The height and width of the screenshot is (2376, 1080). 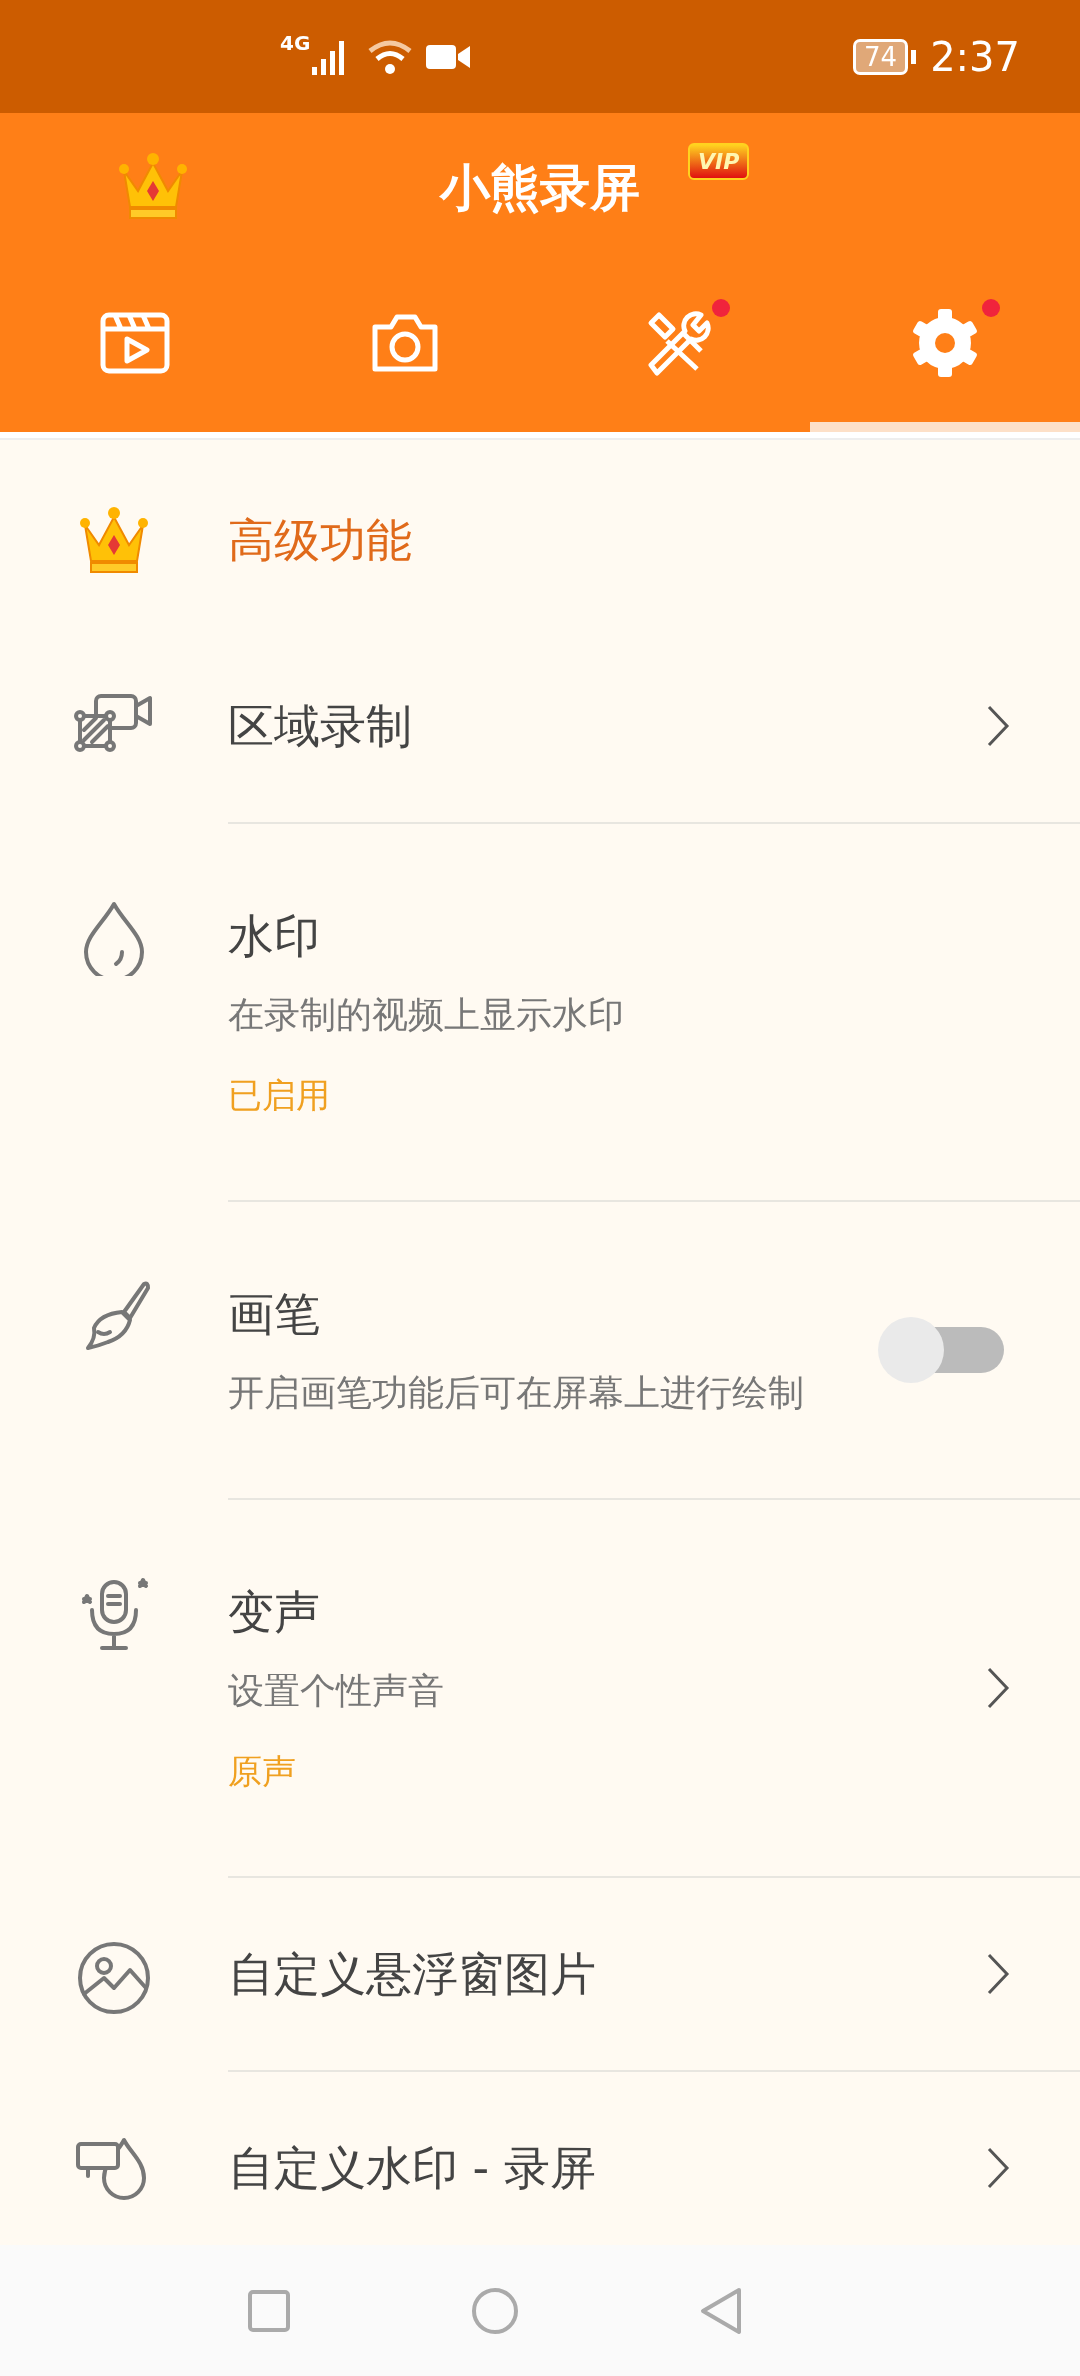 What do you see at coordinates (721, 2310) in the screenshot?
I see `back-button` at bounding box center [721, 2310].